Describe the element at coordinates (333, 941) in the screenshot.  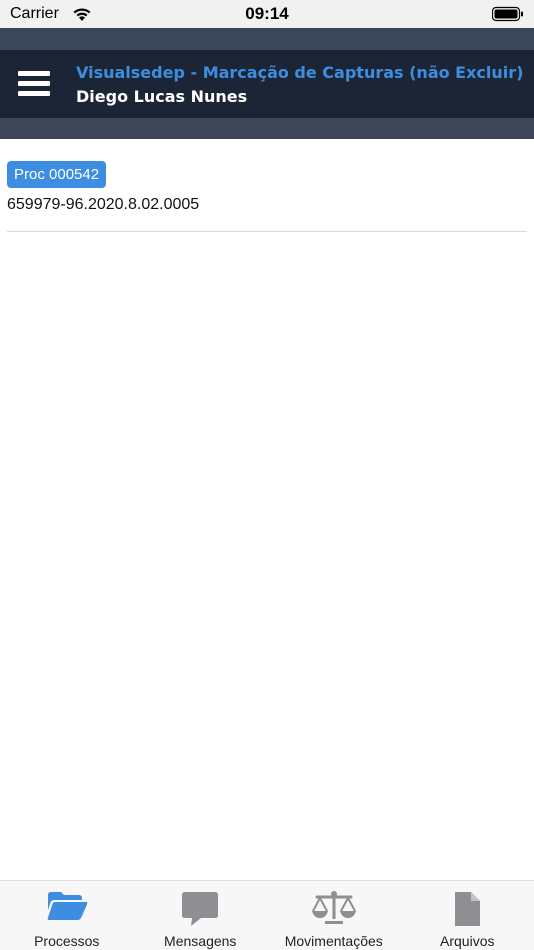
I see `tab-movimentacoes-label: Movimentações` at that location.